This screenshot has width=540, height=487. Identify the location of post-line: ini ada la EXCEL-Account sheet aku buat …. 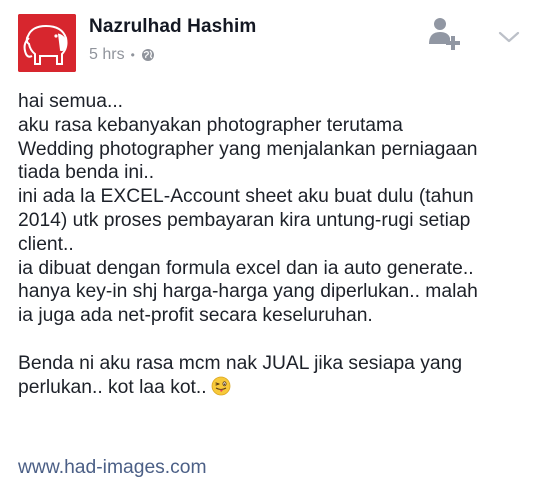
(246, 197).